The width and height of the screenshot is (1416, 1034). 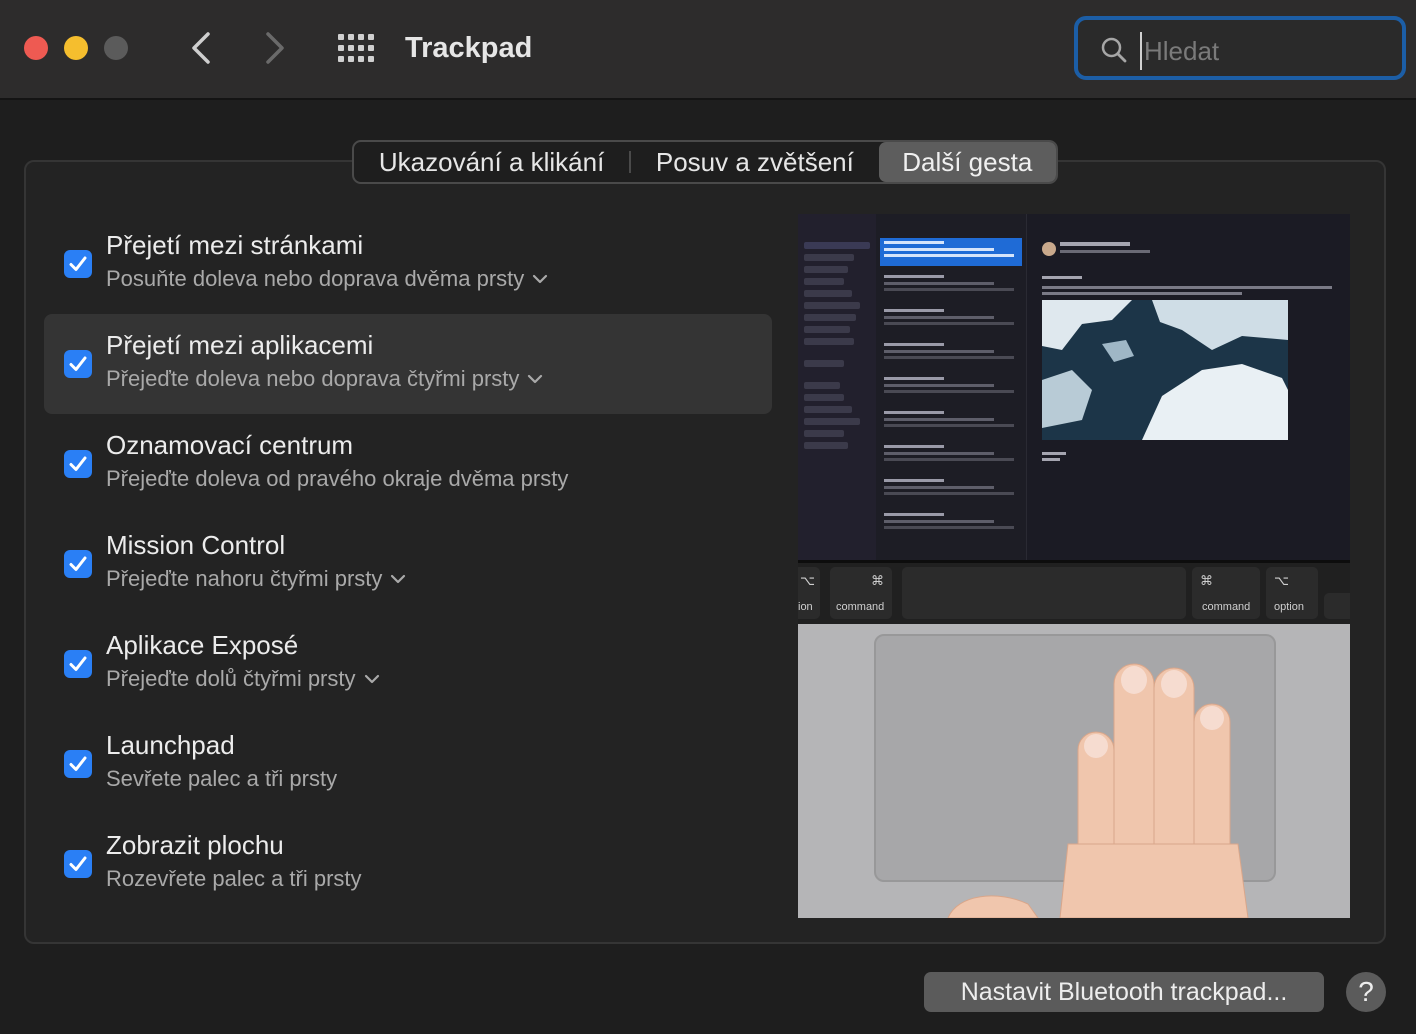 What do you see at coordinates (315, 278) in the screenshot?
I see `gesture-subtitle: Posuňte doleva nebo doprava dvěma prsty` at bounding box center [315, 278].